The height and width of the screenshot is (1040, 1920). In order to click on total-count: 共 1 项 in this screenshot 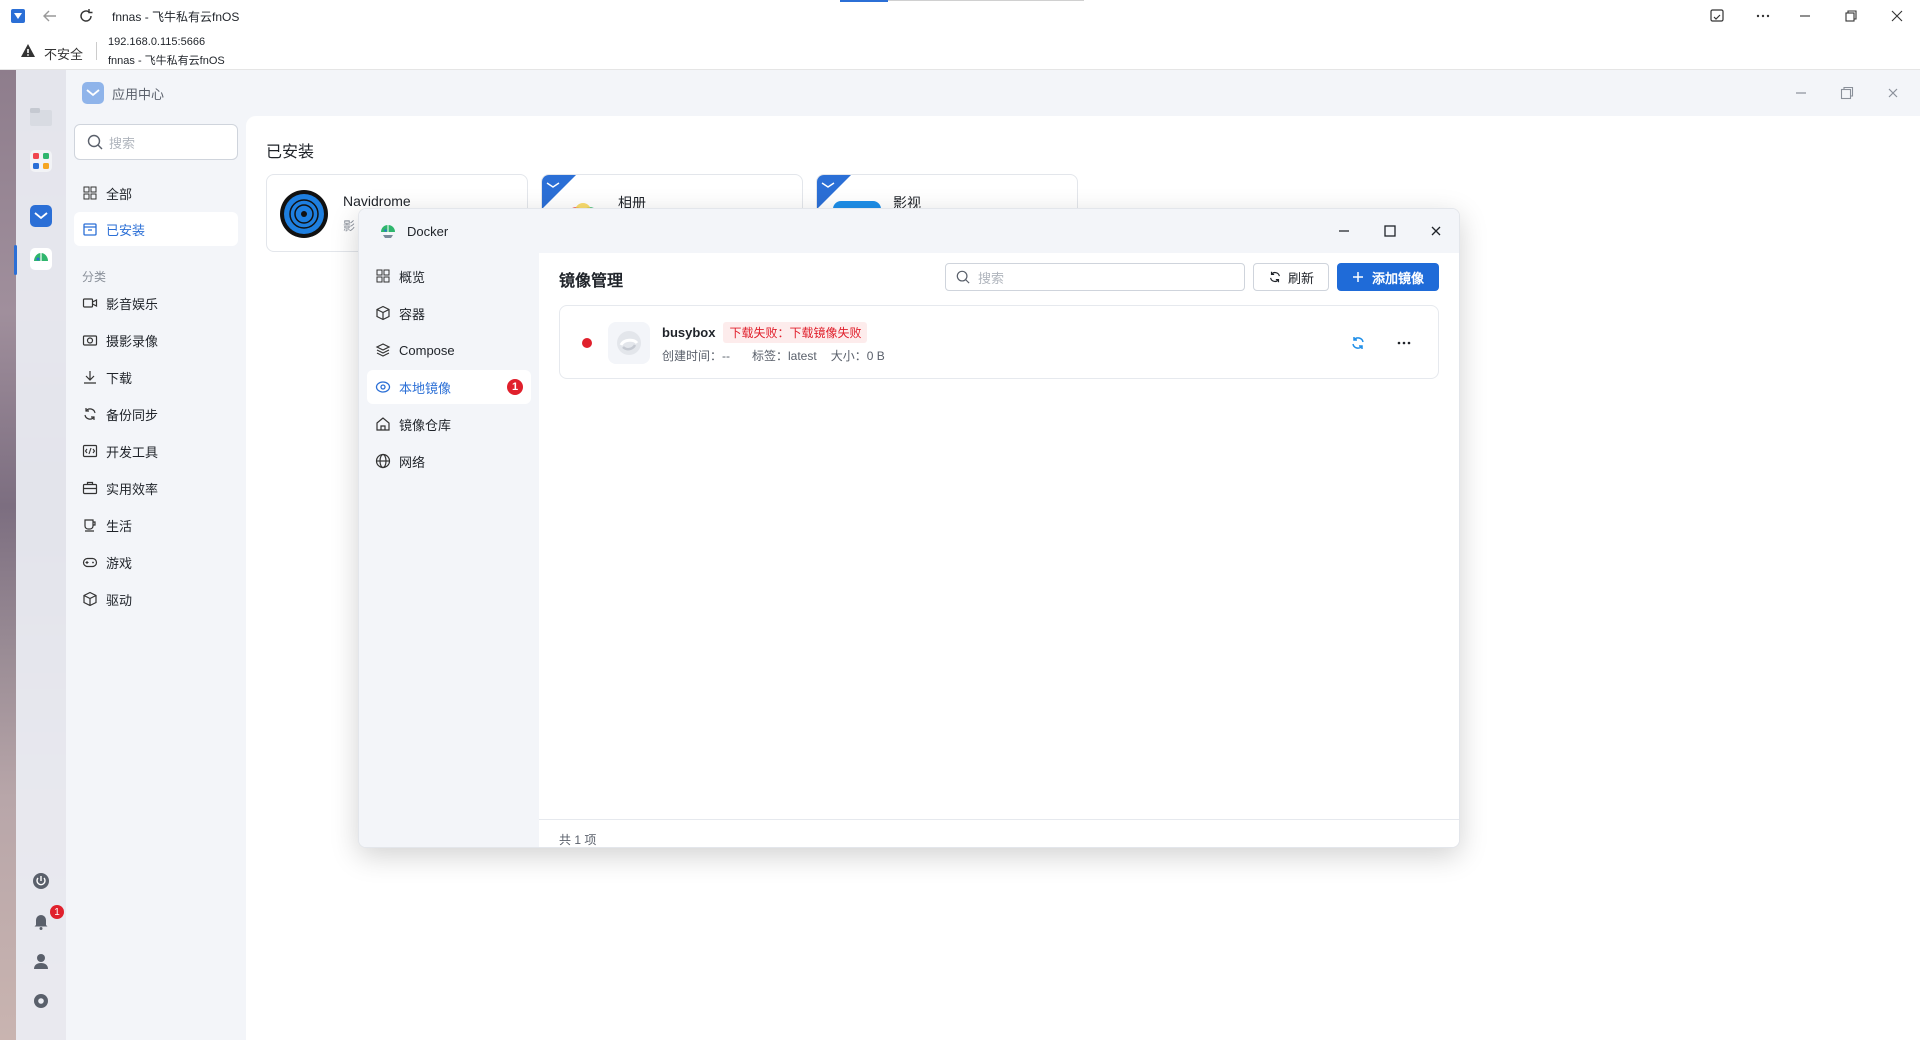, I will do `click(578, 840)`.